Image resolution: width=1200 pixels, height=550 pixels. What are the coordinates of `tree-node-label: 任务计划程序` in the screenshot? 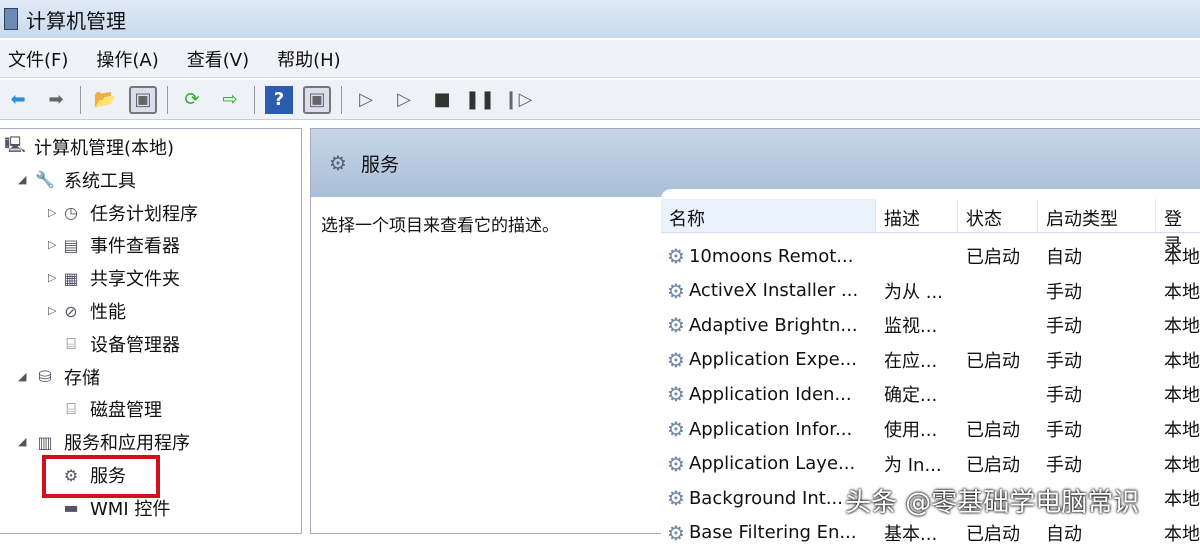 It's located at (144, 214).